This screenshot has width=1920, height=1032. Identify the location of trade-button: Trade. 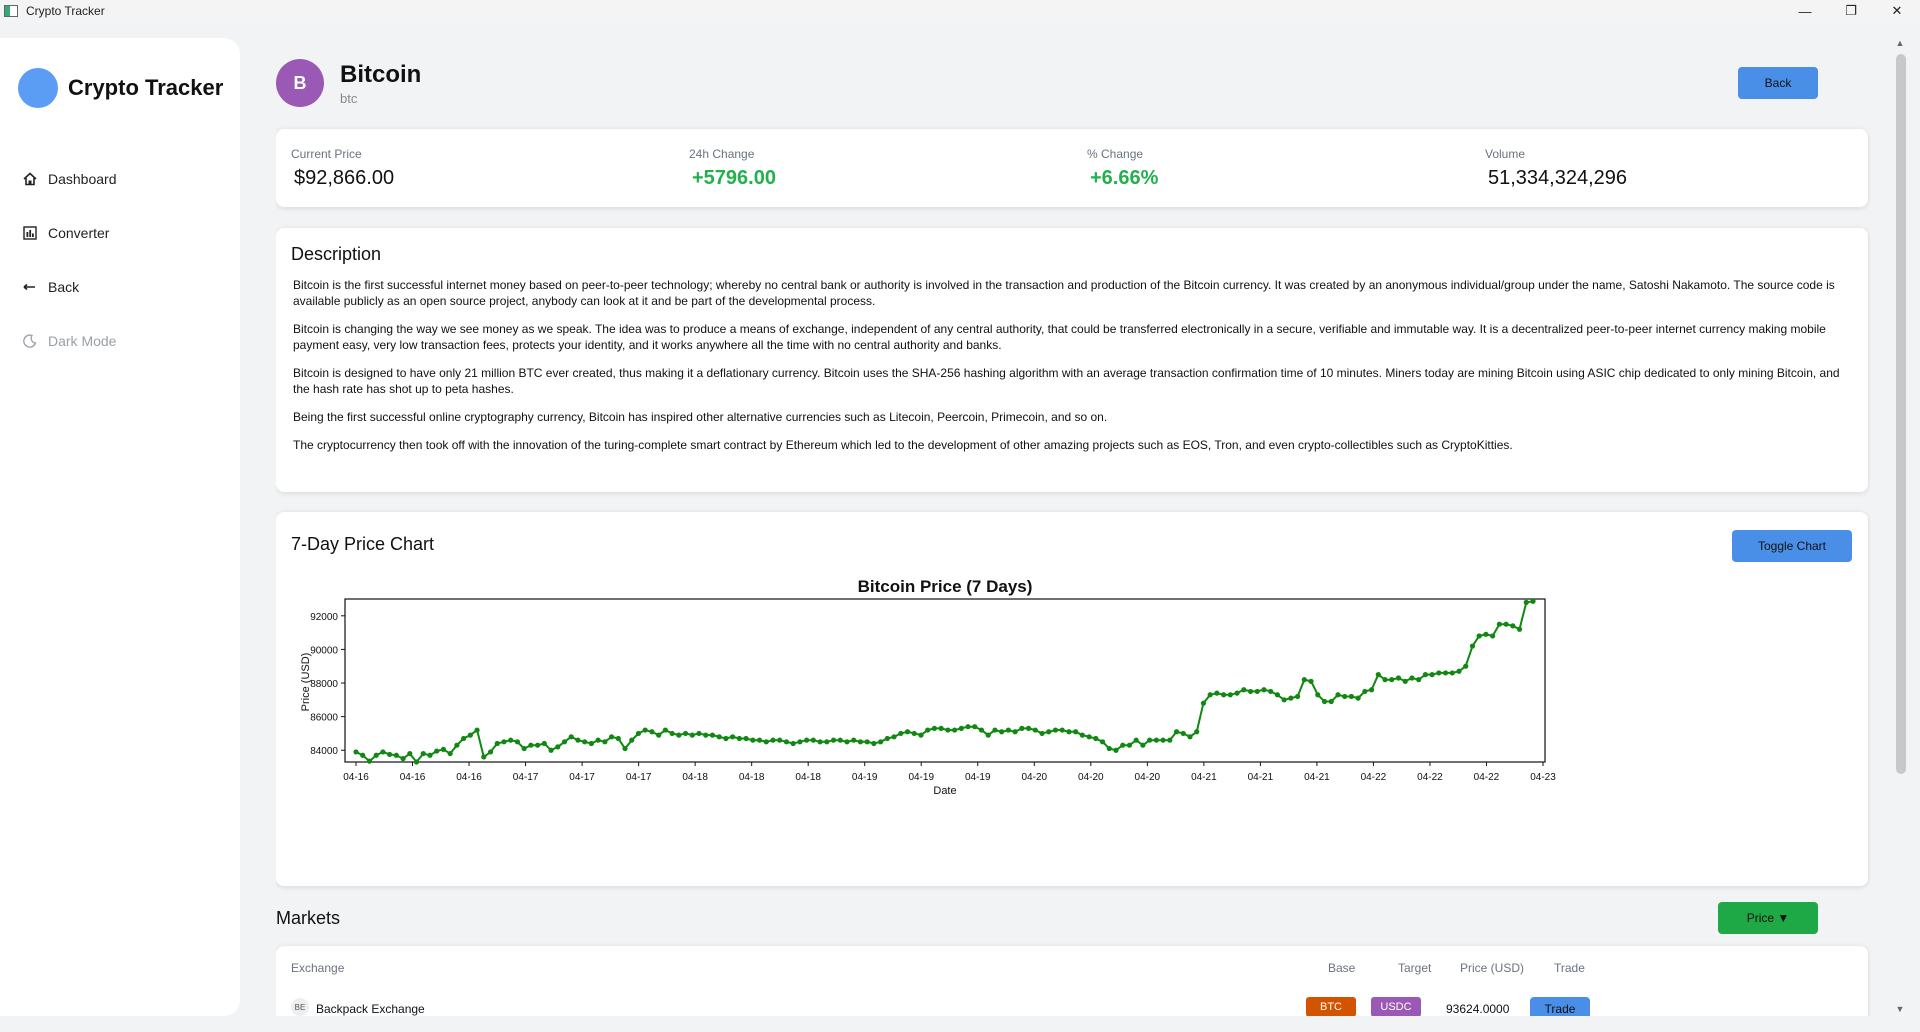
(1560, 1006).